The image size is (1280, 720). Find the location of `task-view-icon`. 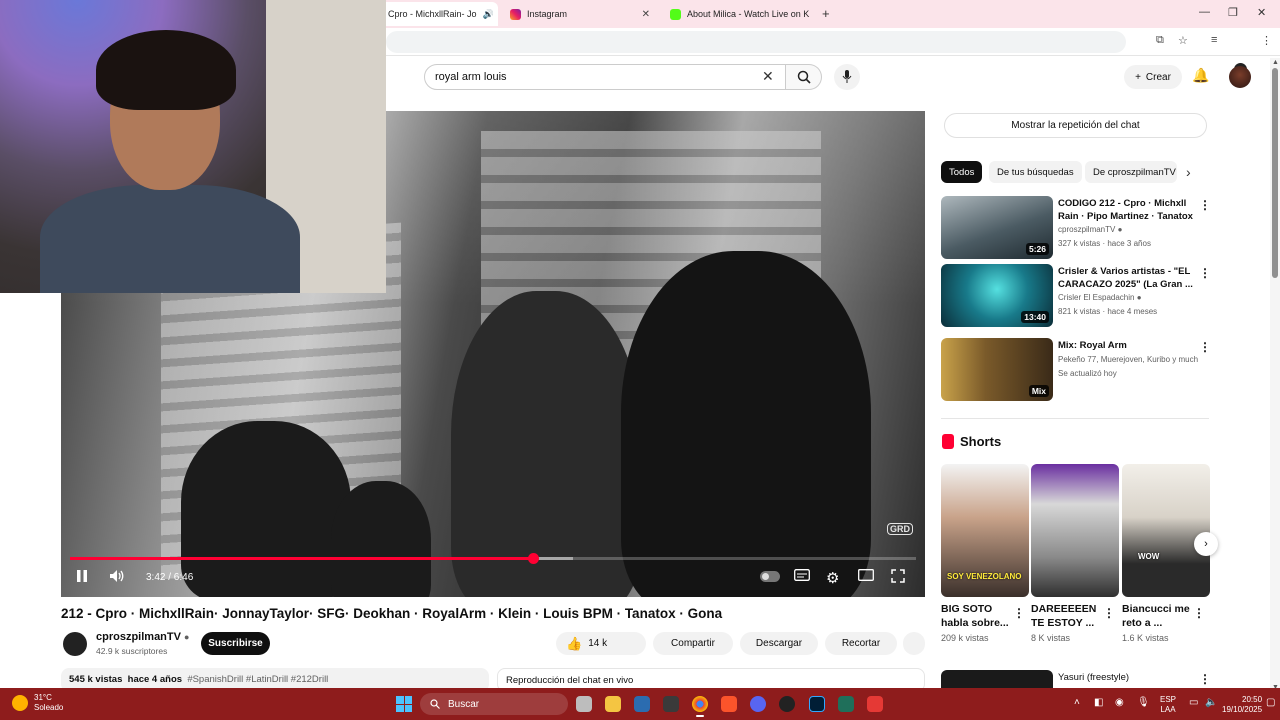

task-view-icon is located at coordinates (584, 704).